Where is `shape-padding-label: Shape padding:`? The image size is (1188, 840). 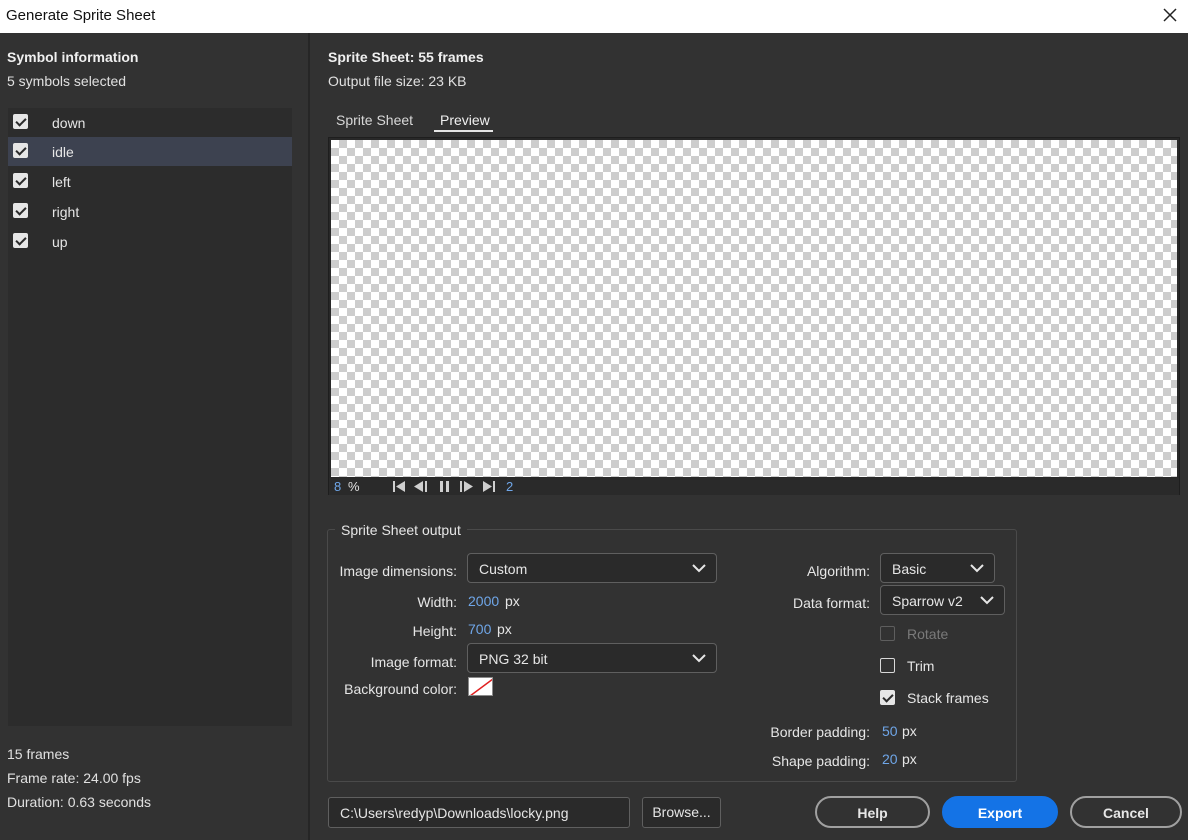 shape-padding-label: Shape padding: is located at coordinates (820, 761).